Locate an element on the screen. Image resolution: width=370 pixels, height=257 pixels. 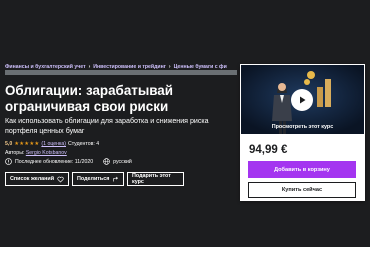
wishlist-button: Список желаний is located at coordinates (37, 179).